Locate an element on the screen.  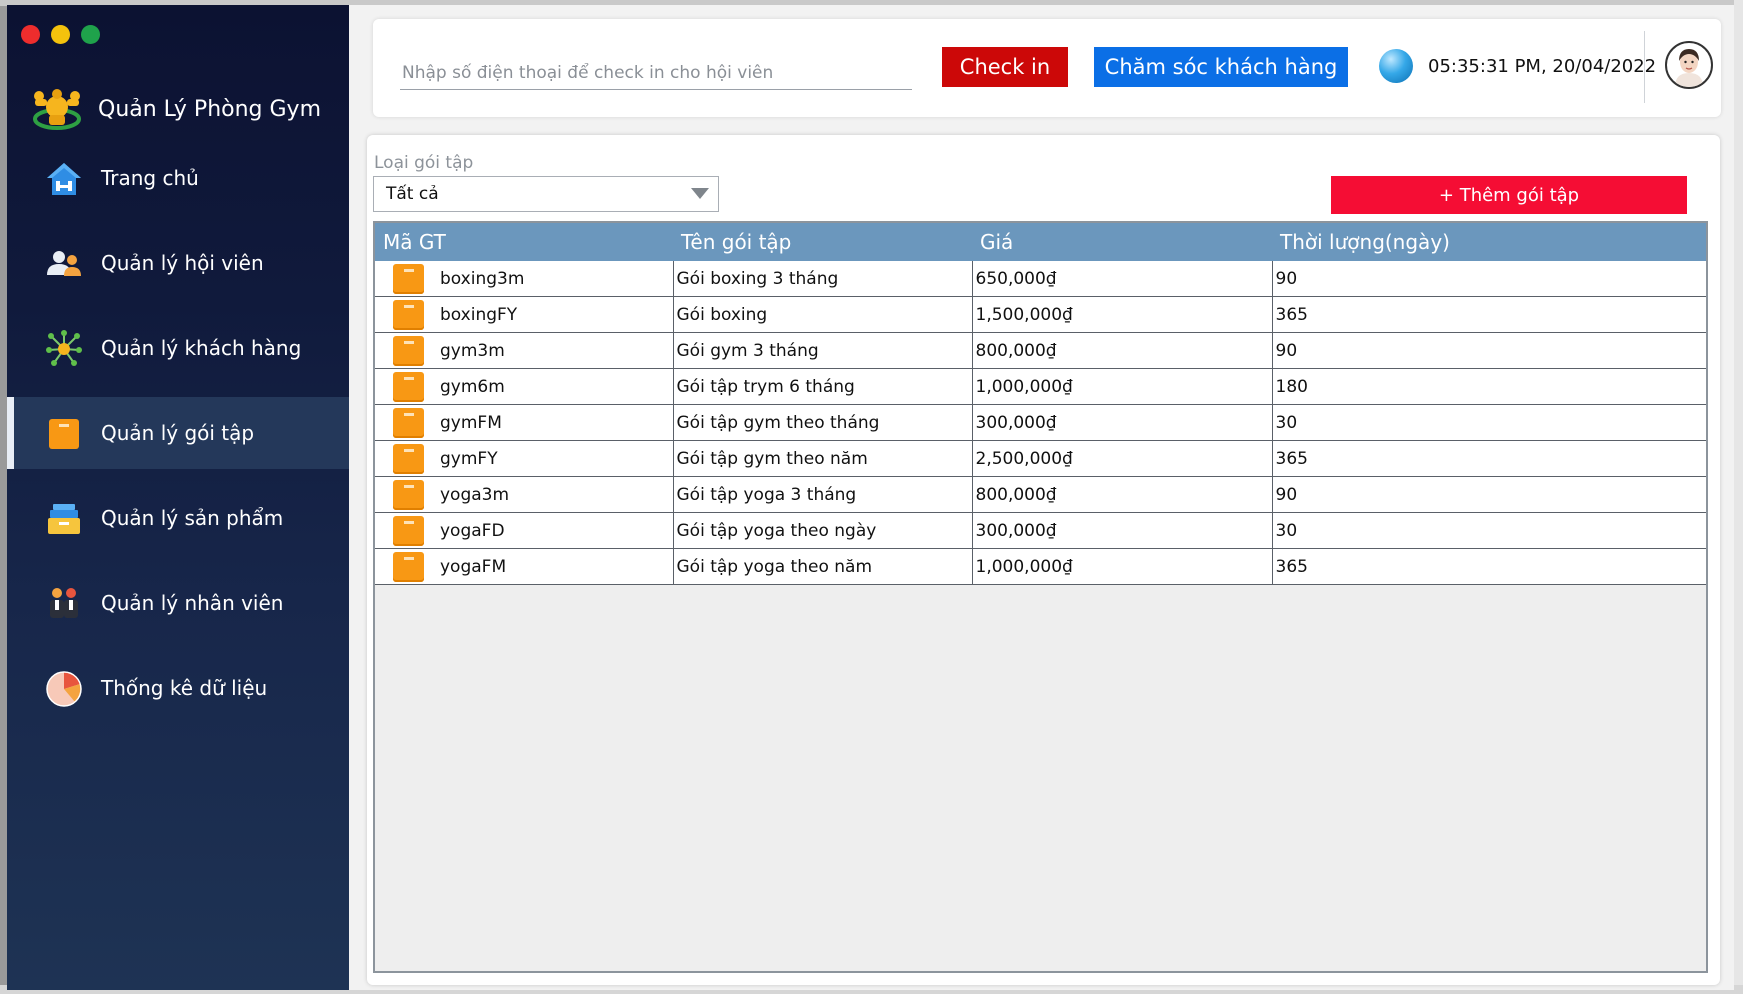
chevron-down-icon is located at coordinates (700, 193).